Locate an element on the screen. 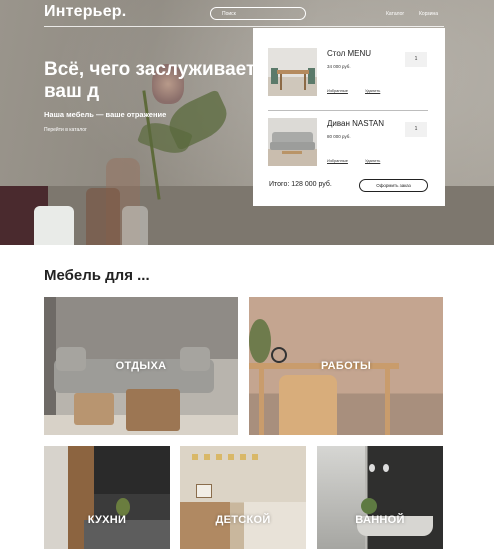 This screenshot has width=494, height=549. sofa-photo-icon is located at coordinates (292, 142).